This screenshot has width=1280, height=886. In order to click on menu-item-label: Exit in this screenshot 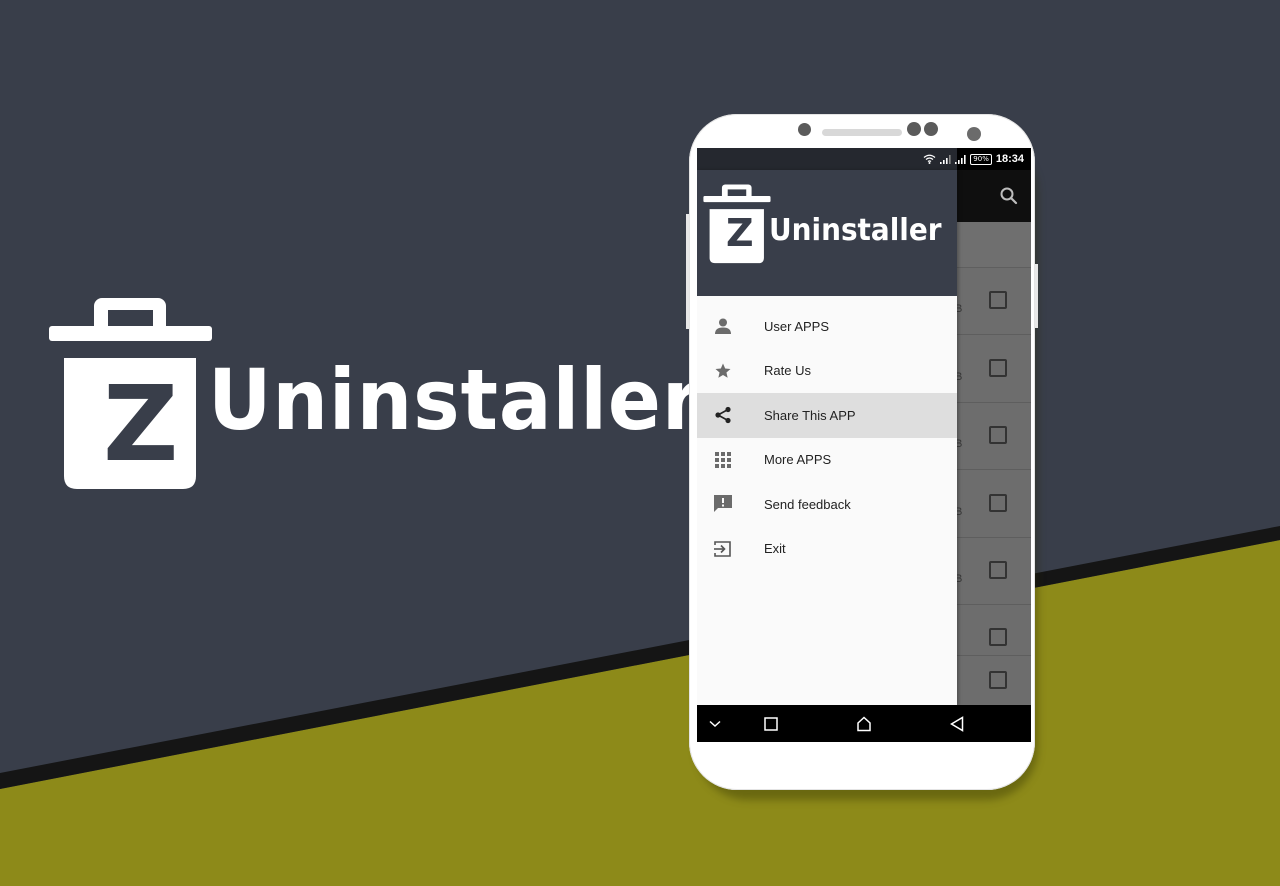, I will do `click(775, 549)`.